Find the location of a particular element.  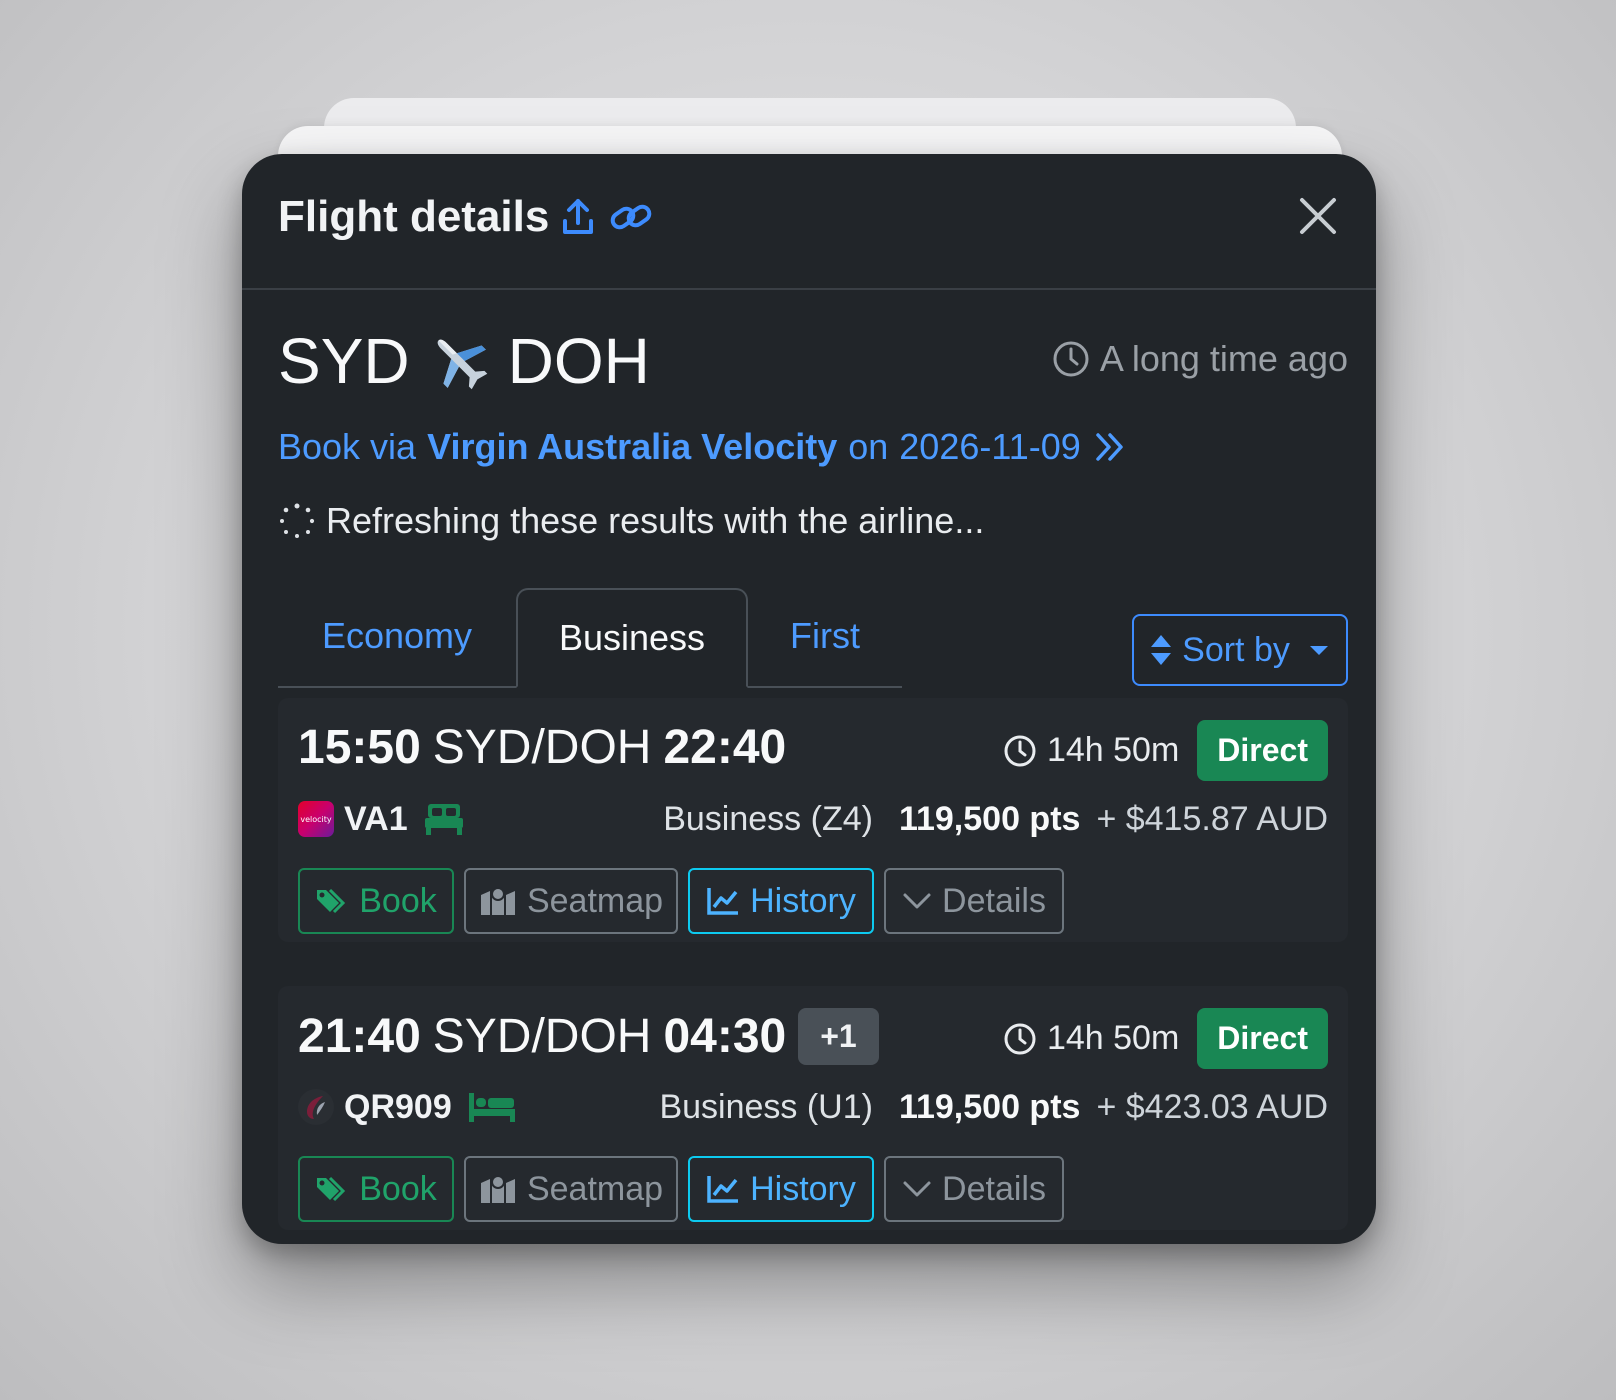

tab-business: Business is located at coordinates (632, 638).